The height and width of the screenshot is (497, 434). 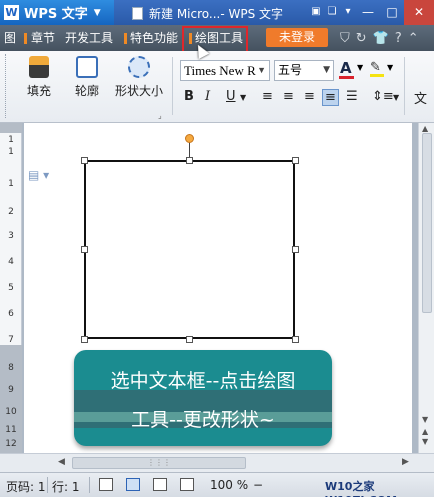 I want to click on italic-button: I, so click(x=207, y=96).